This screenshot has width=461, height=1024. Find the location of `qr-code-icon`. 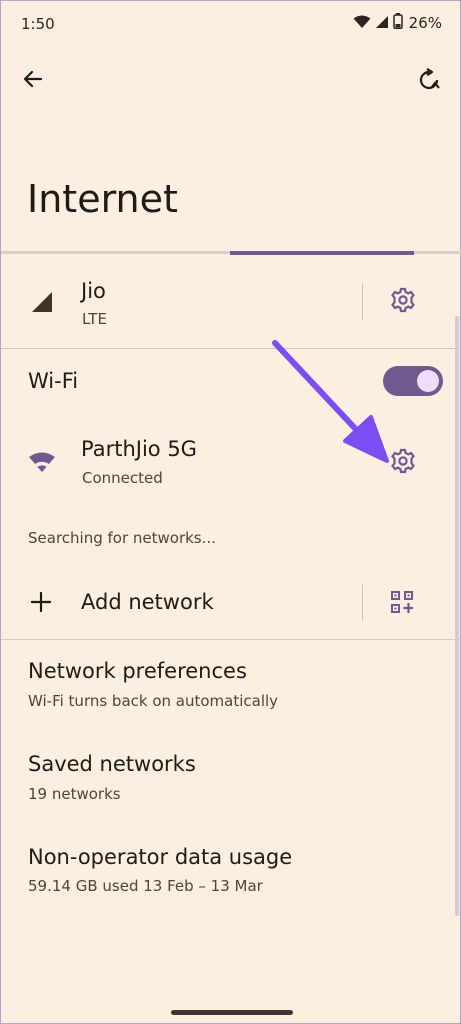

qr-code-icon is located at coordinates (402, 604).